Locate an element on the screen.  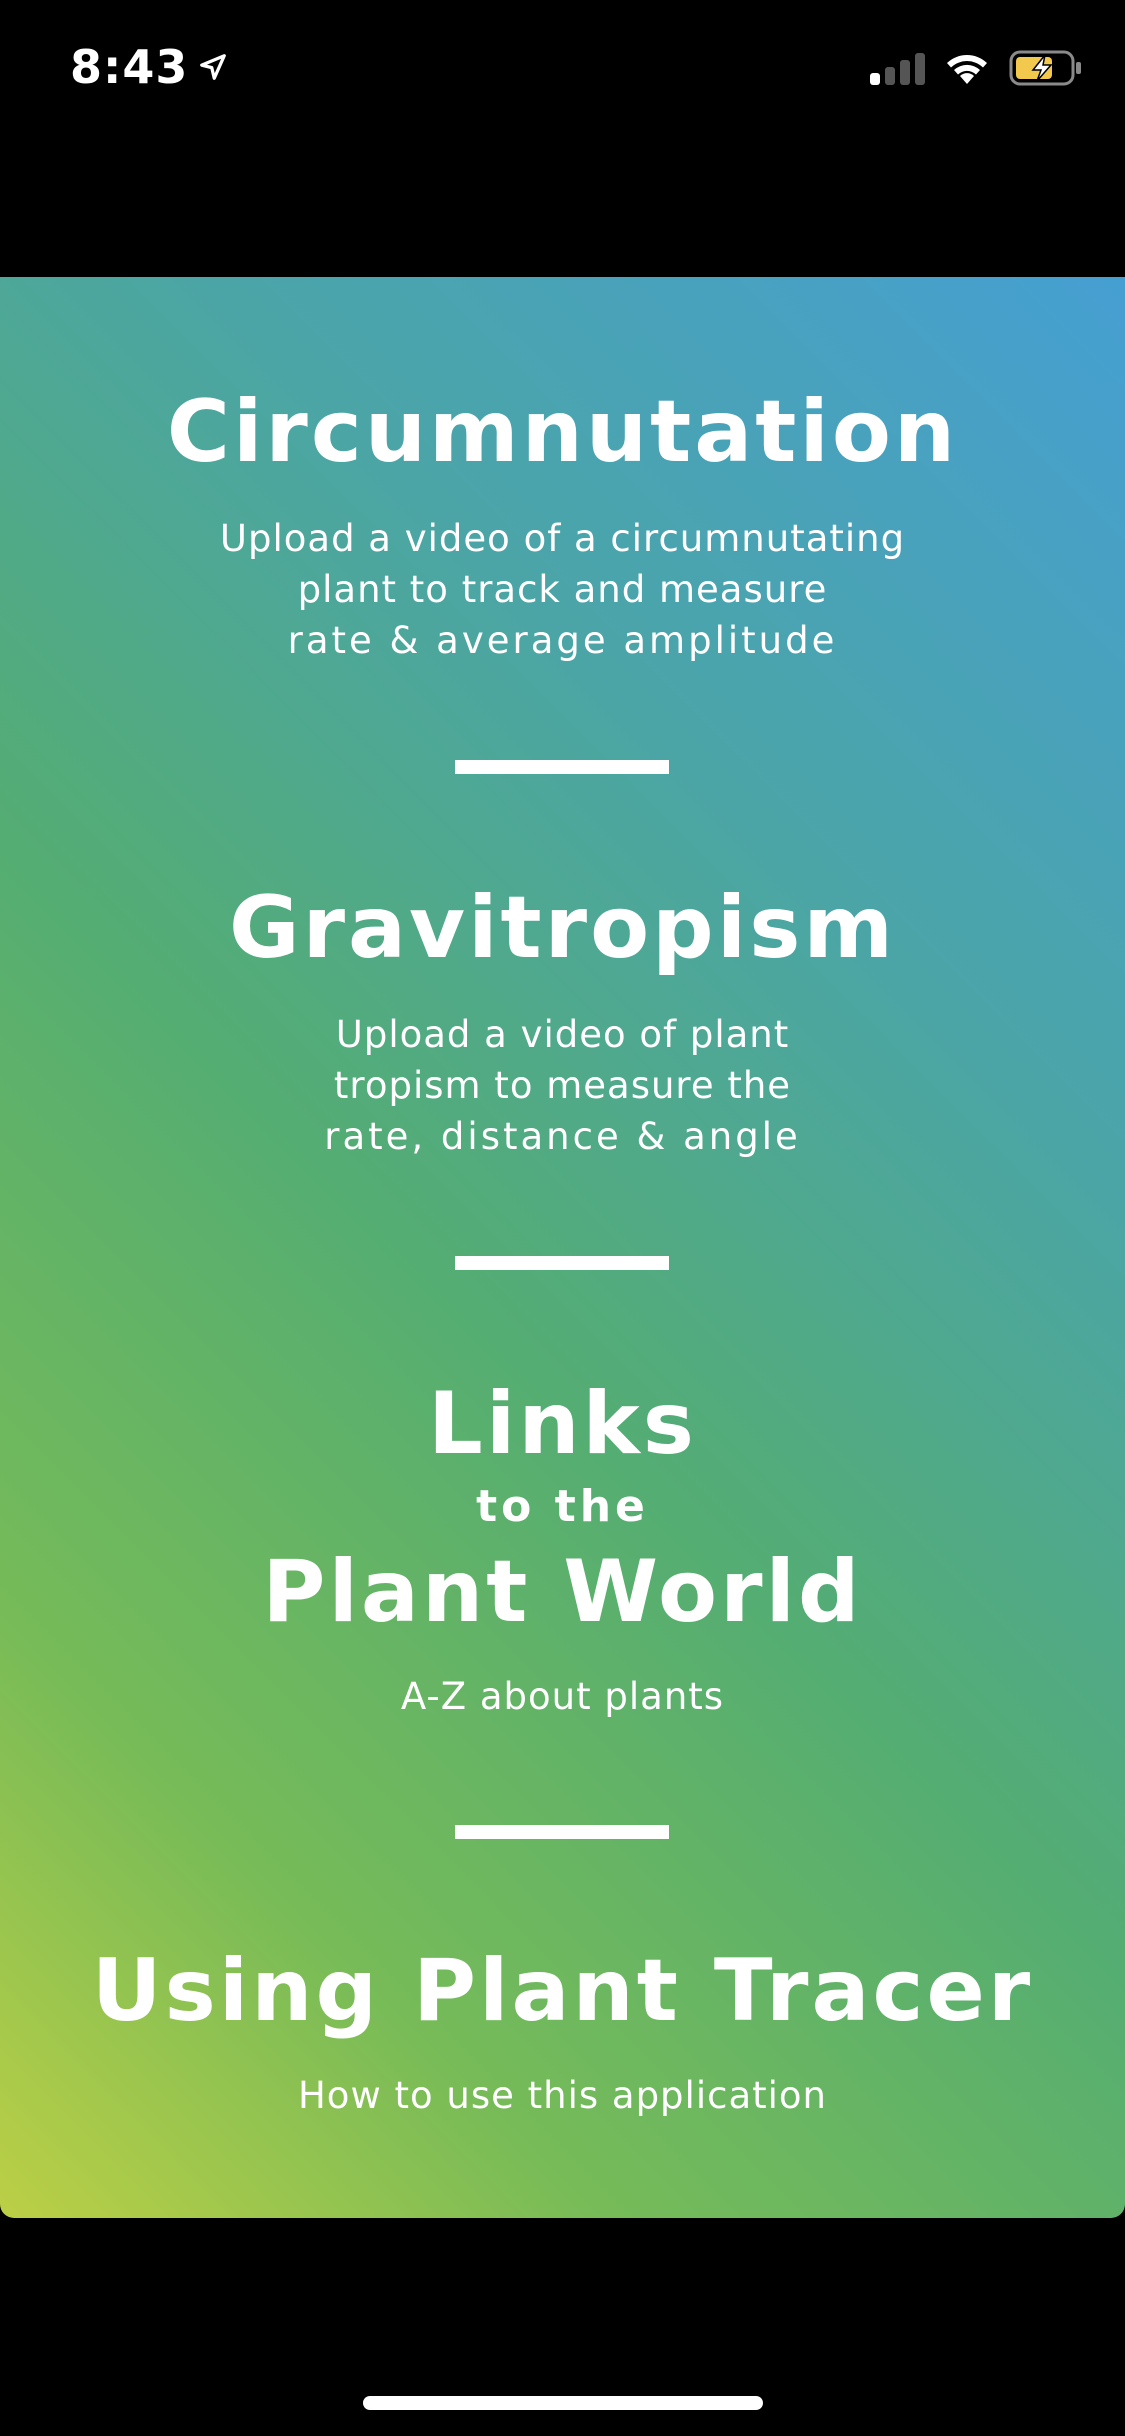
circumnutation-title: Circumnutation is located at coordinates (562, 432).